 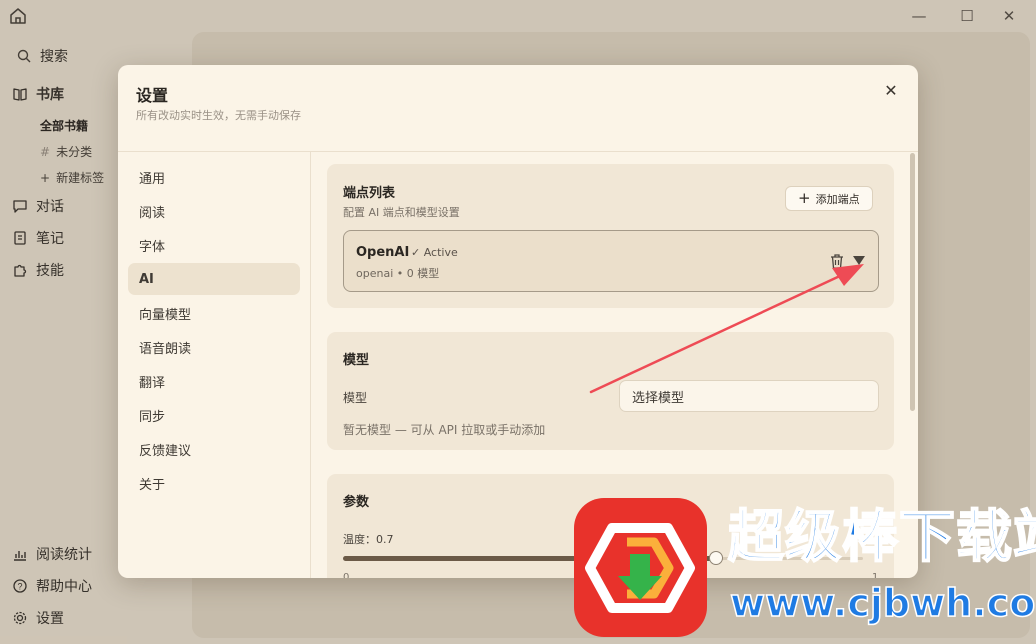 I want to click on close-icon: ✕, so click(x=891, y=90).